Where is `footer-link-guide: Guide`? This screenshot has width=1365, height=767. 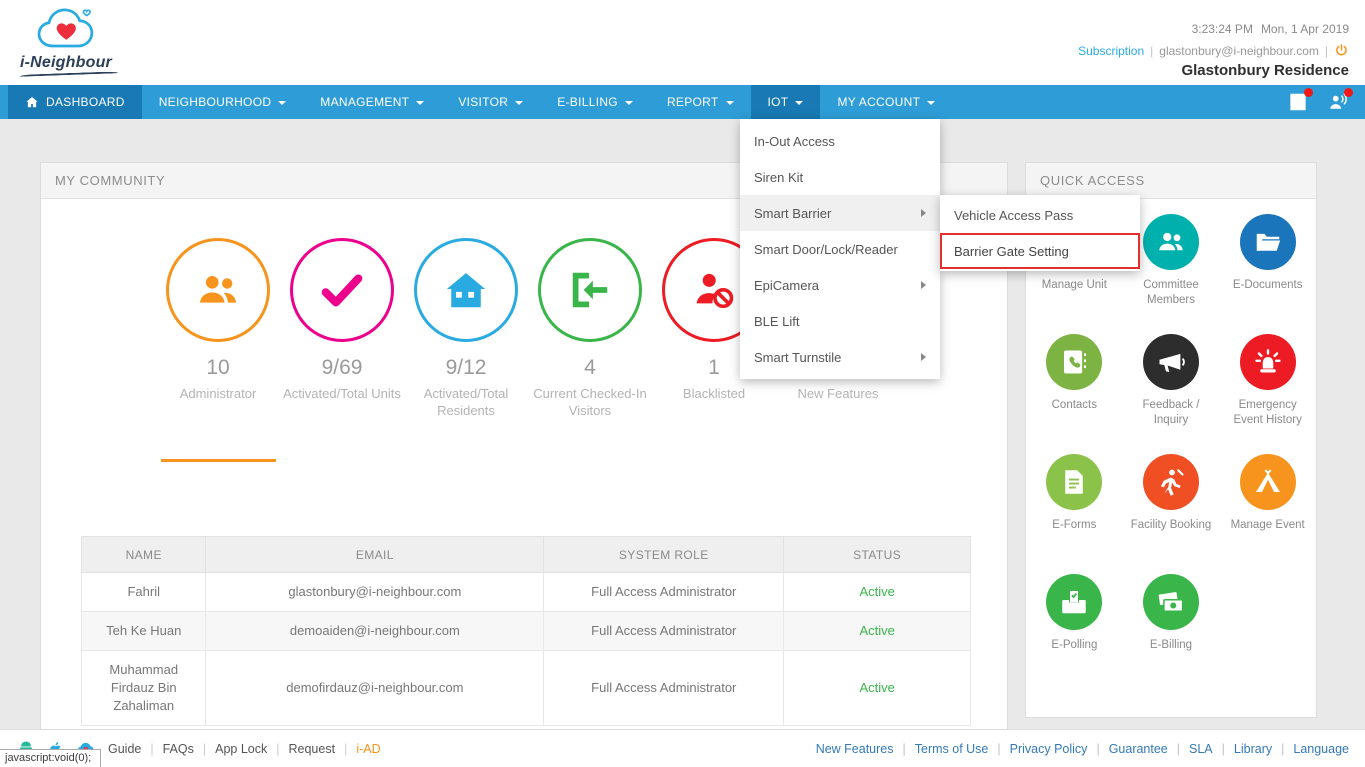 footer-link-guide: Guide is located at coordinates (124, 749).